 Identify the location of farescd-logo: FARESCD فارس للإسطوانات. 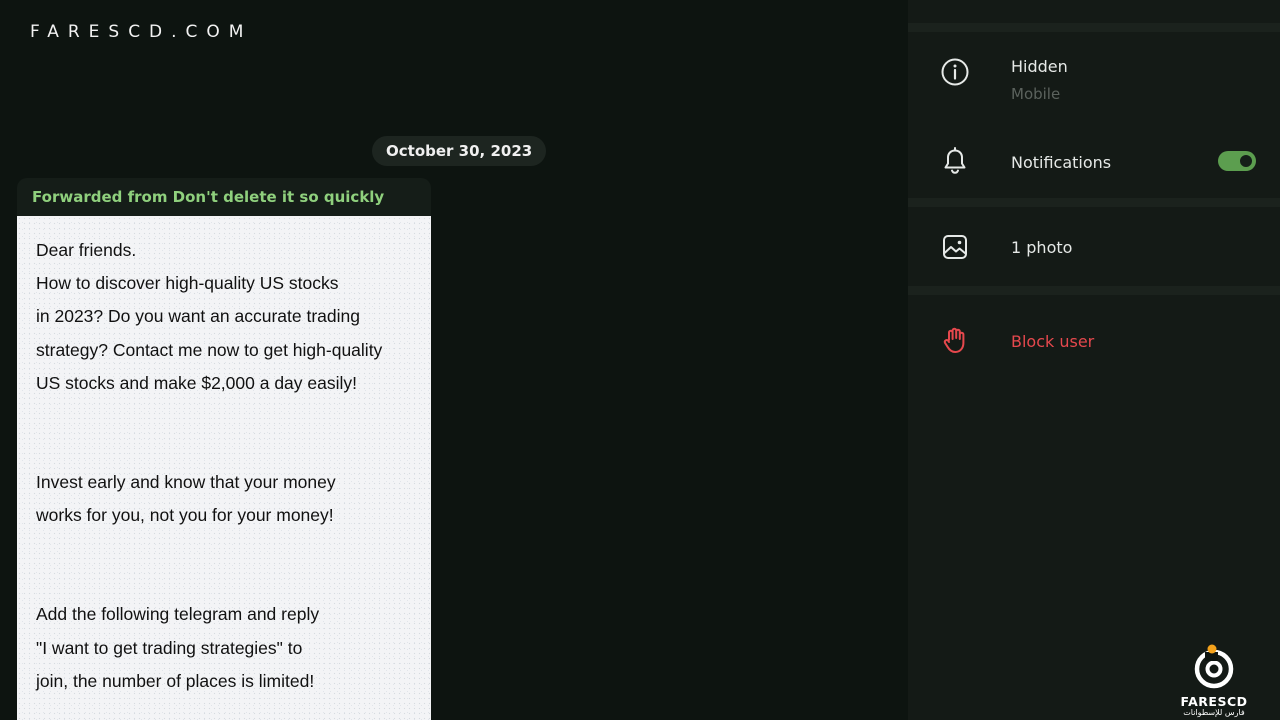
(1214, 681).